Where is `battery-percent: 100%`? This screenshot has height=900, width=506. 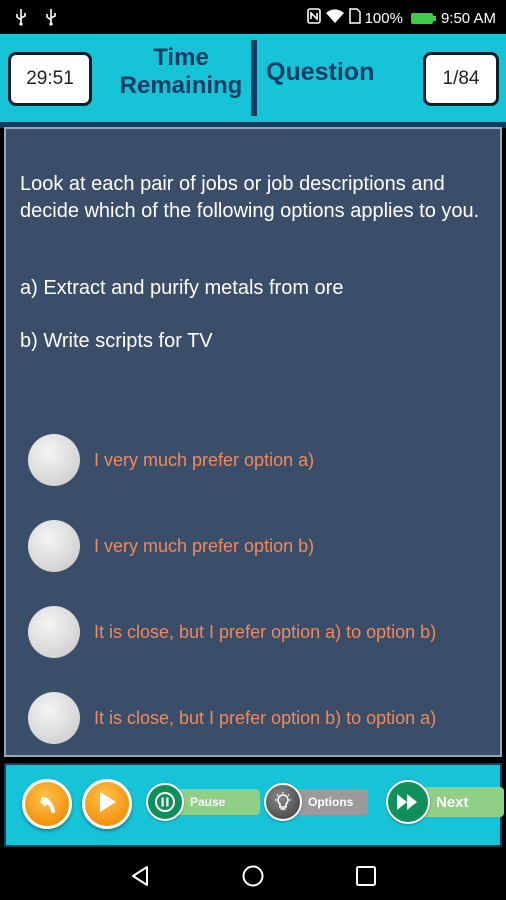
battery-percent: 100% is located at coordinates (383, 18).